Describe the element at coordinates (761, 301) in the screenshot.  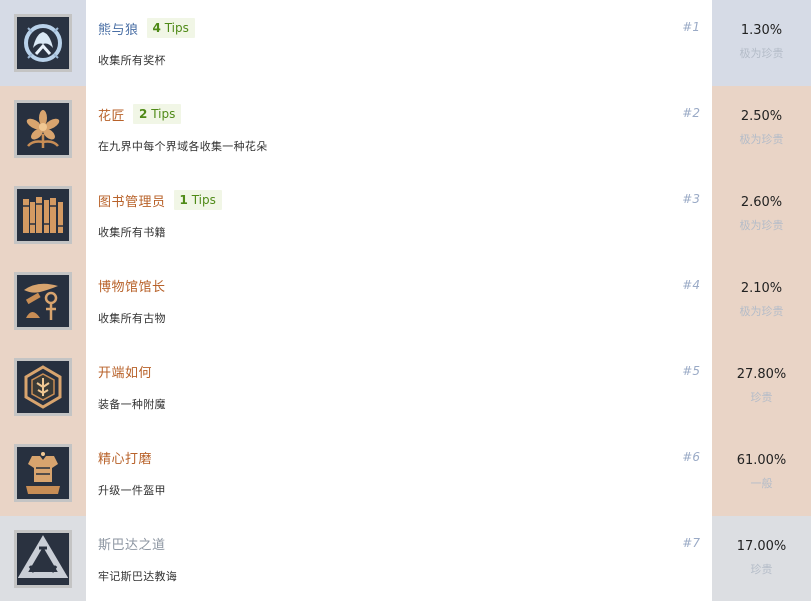
I see `trophy-stats: 2.10% 极为珍贵` at that location.